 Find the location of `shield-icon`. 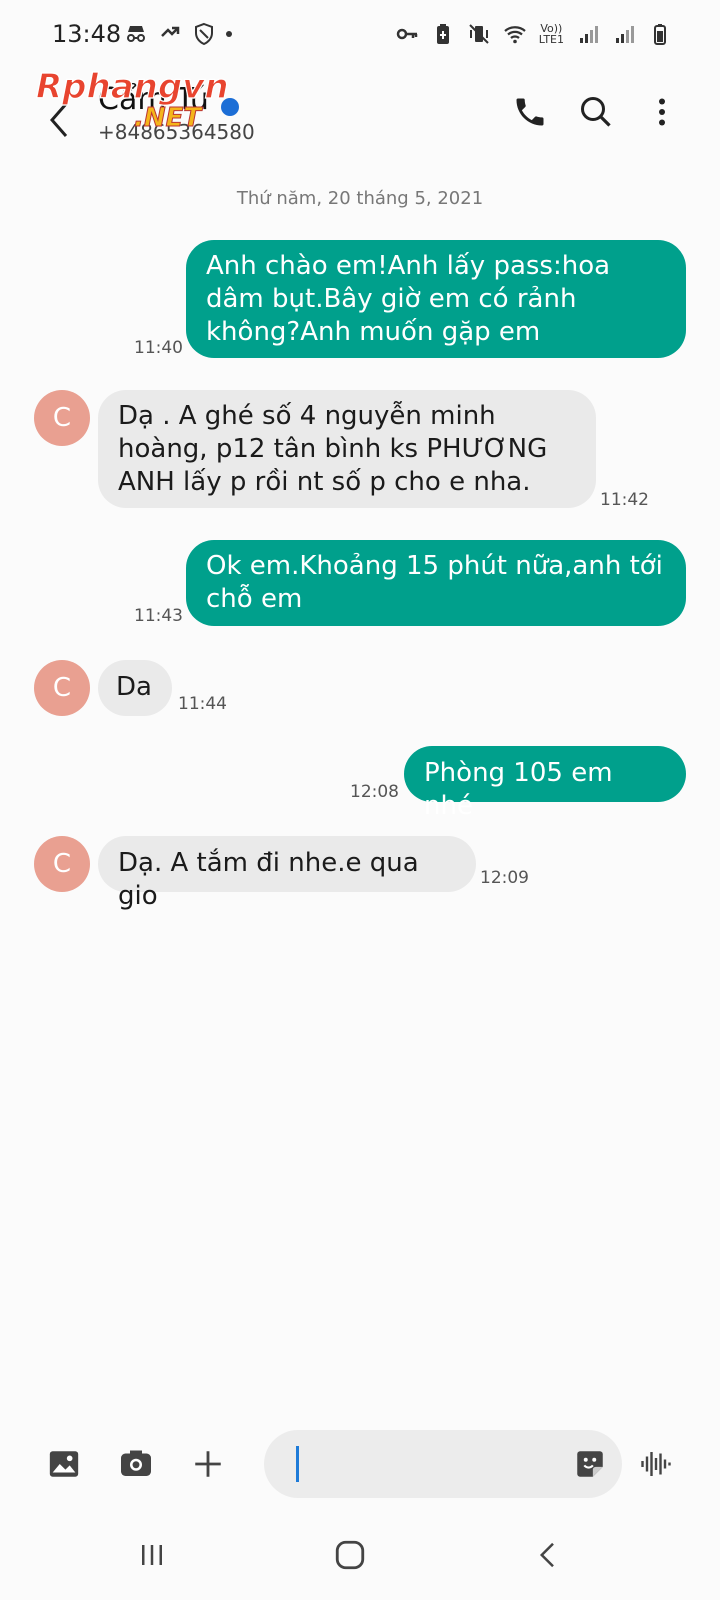

shield-icon is located at coordinates (204, 34).